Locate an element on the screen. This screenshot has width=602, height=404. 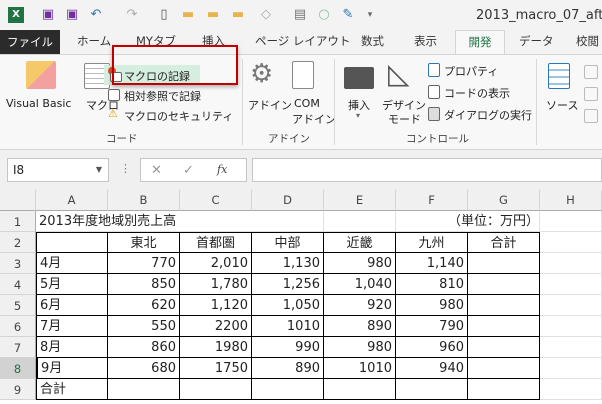
cell-H6 is located at coordinates (571, 326).